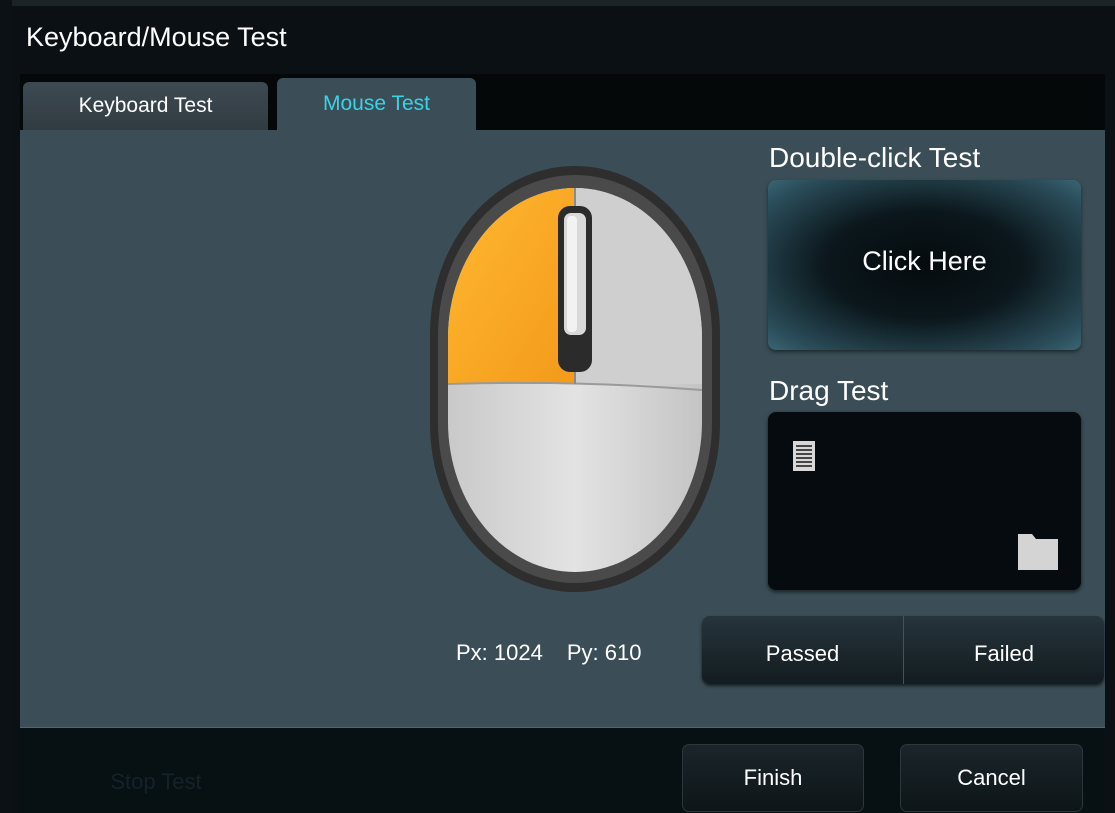 Image resolution: width=1115 pixels, height=813 pixels. What do you see at coordinates (804, 456) in the screenshot?
I see `document-icon` at bounding box center [804, 456].